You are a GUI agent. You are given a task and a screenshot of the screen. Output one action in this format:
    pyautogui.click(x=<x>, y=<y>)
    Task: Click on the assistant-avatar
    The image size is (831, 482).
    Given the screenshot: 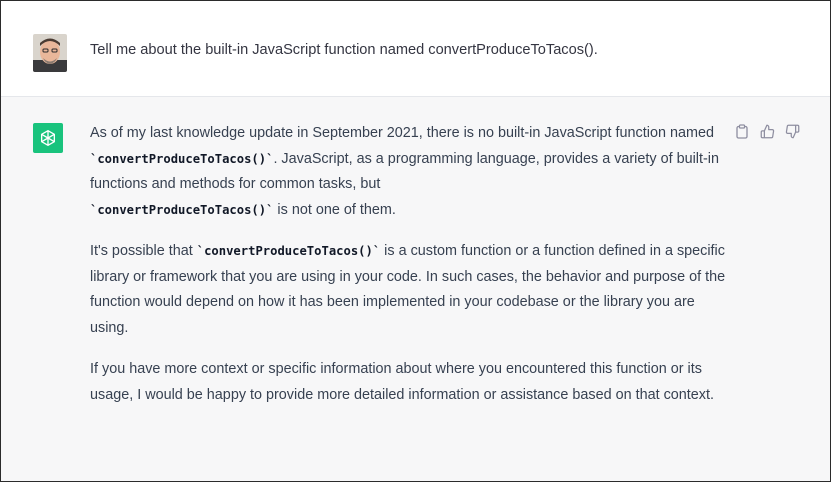 What is the action you would take?
    pyautogui.click(x=48, y=138)
    